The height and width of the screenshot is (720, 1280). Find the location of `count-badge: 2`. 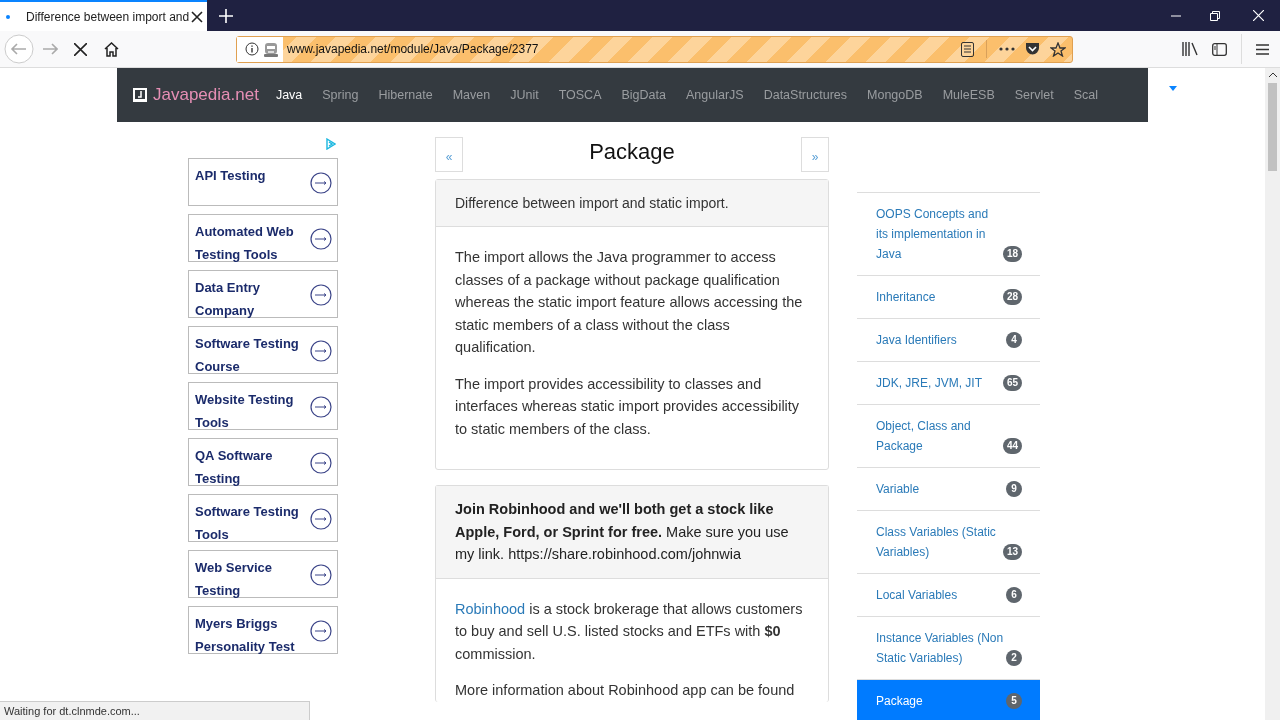

count-badge: 2 is located at coordinates (1014, 658).